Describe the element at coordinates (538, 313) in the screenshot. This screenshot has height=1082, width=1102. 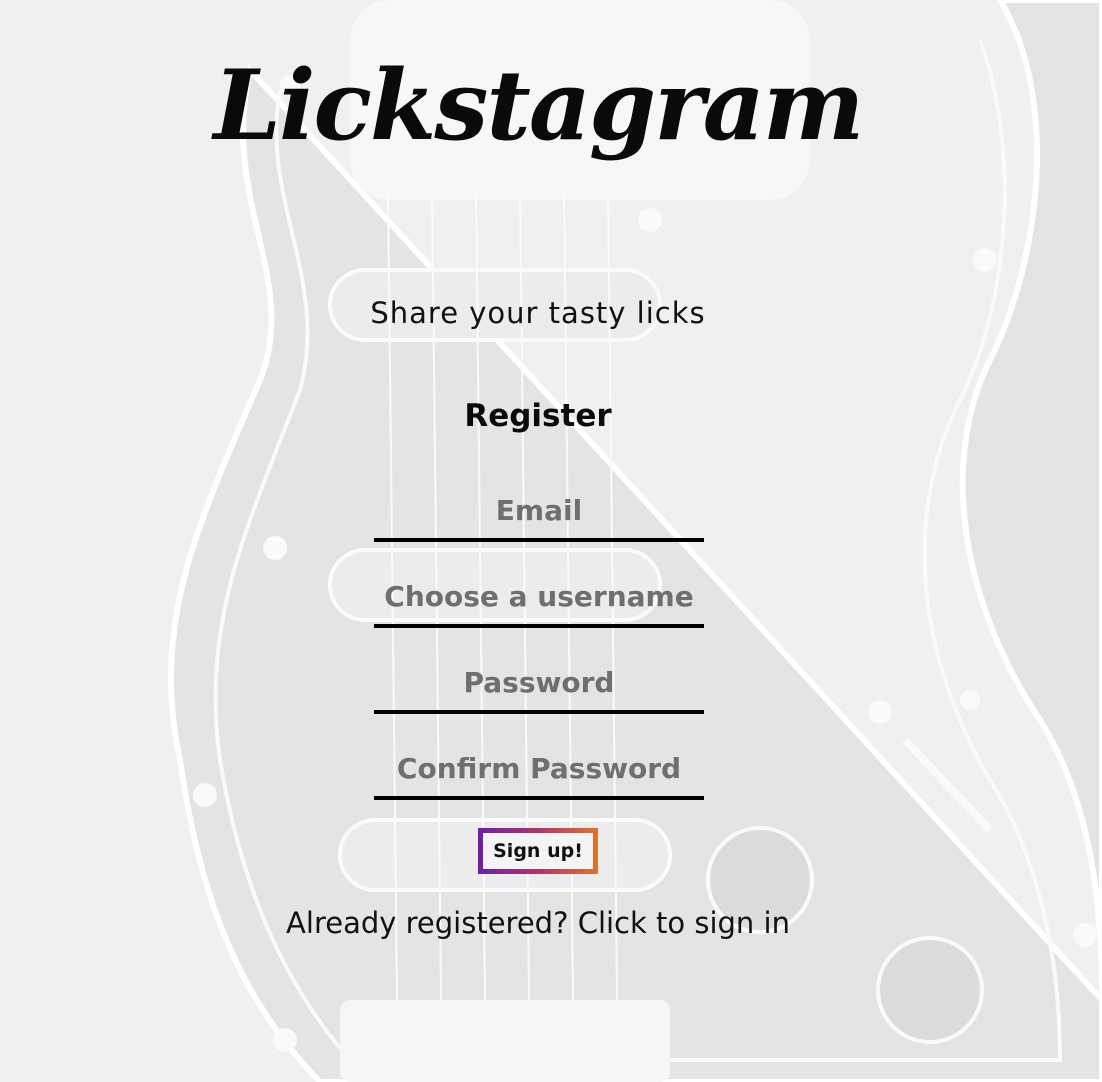
I see `tagline: Share your tasty licks` at that location.